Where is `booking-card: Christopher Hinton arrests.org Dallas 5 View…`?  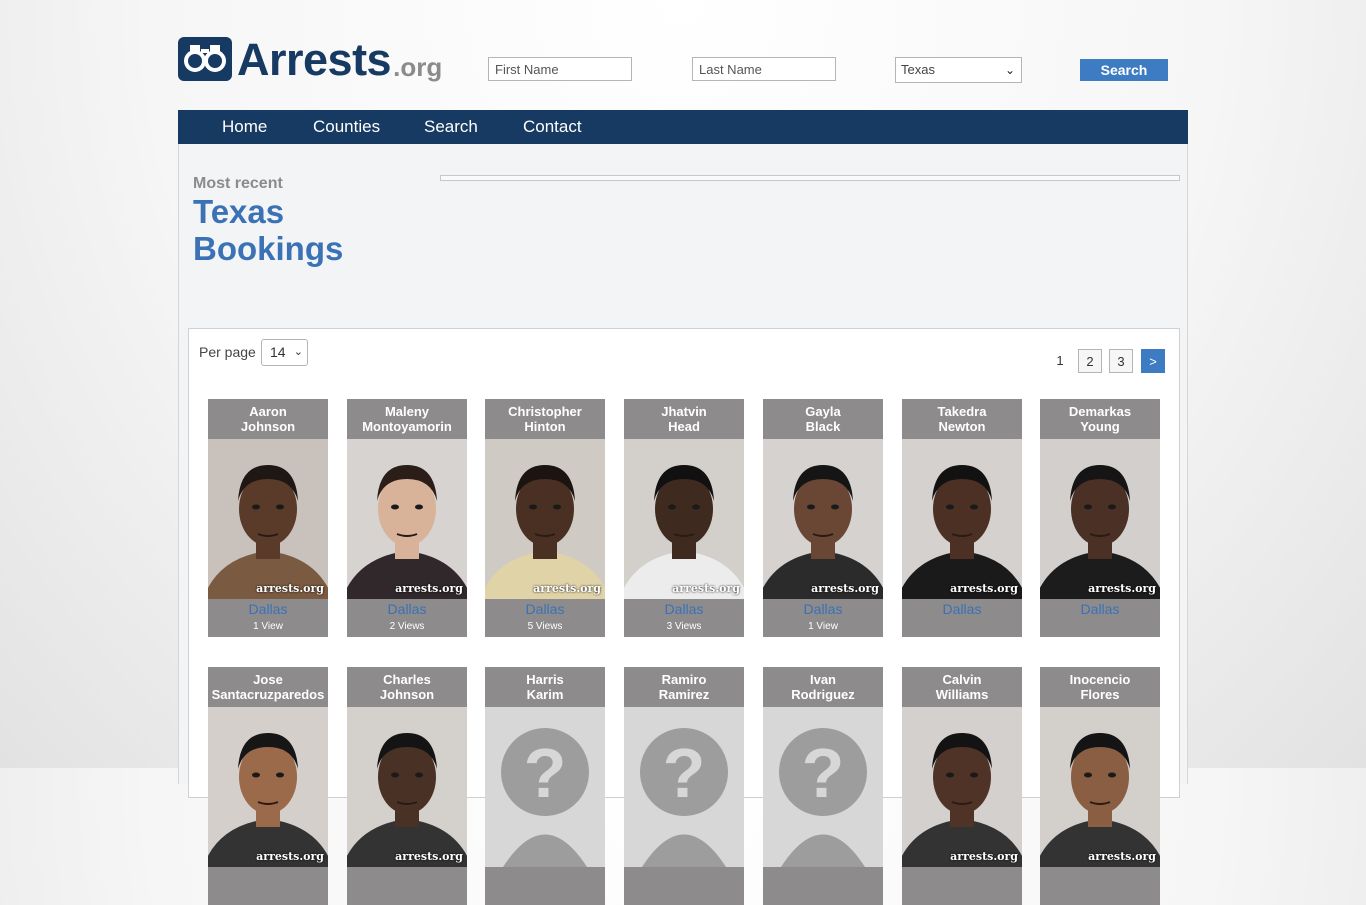 booking-card: Christopher Hinton arrests.org Dallas 5 View… is located at coordinates (545, 518).